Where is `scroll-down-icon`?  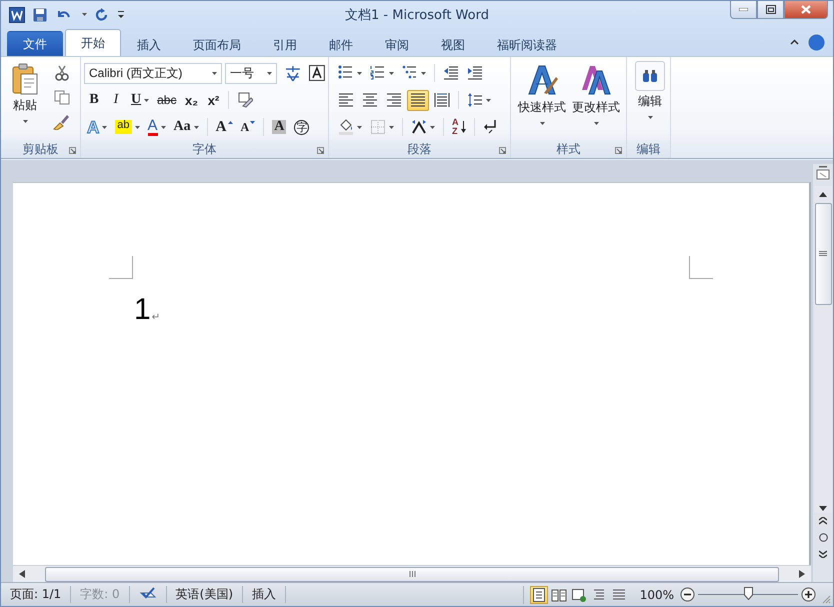 scroll-down-icon is located at coordinates (823, 508).